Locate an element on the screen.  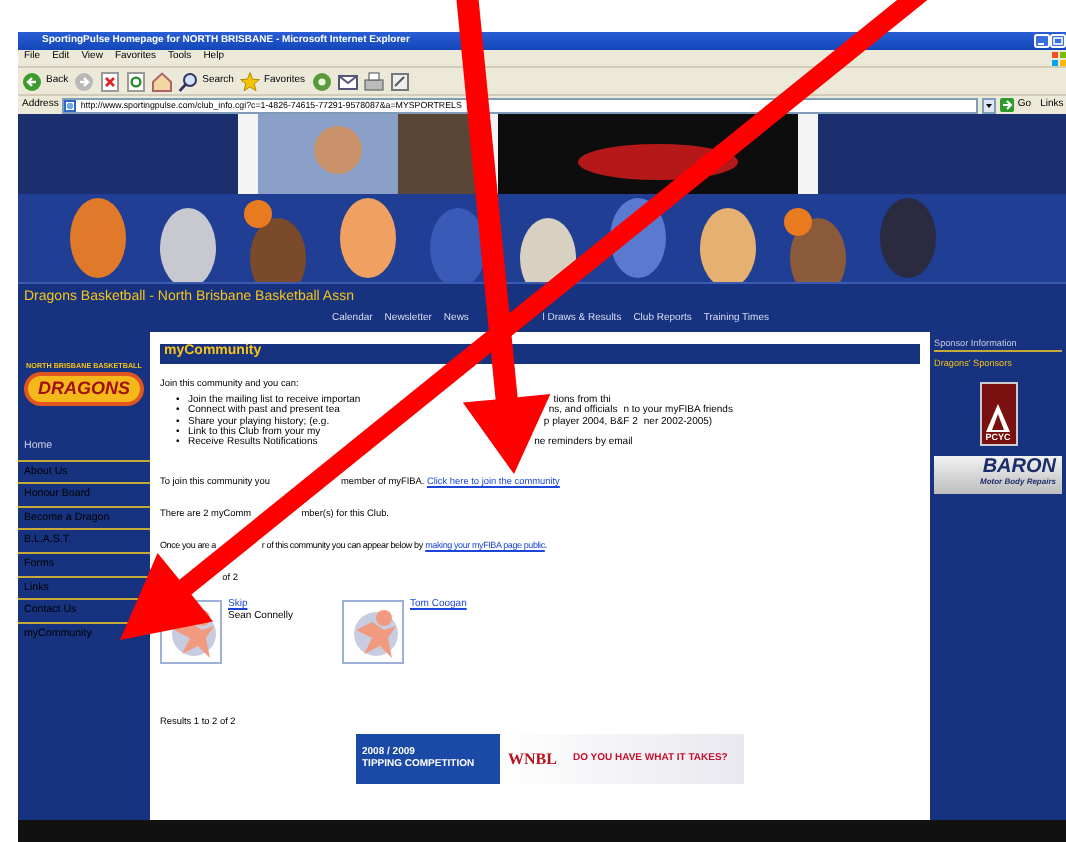
avatar is located at coordinates (373, 632).